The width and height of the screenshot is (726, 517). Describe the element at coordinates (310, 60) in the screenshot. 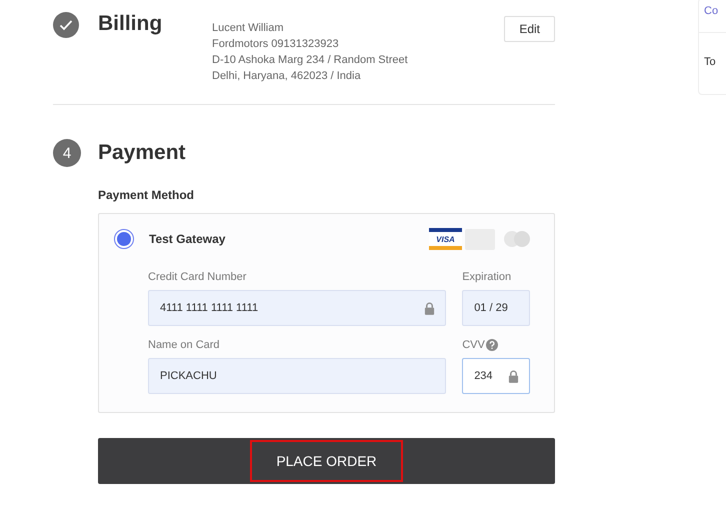

I see `address-line: D-10 Ashoka Marg 234 / Random Street` at that location.